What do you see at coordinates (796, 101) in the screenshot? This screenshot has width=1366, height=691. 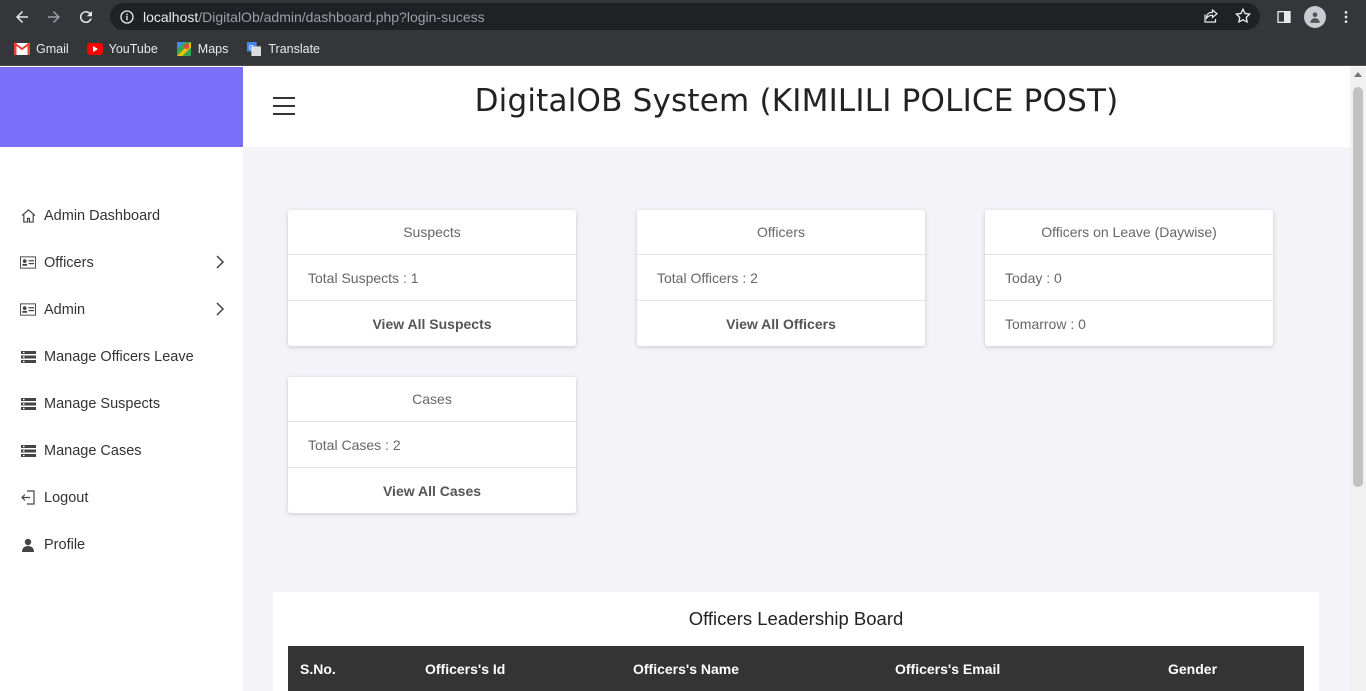 I see `page-title: DigitalOB System (KIMILILI POLICE POST)` at bounding box center [796, 101].